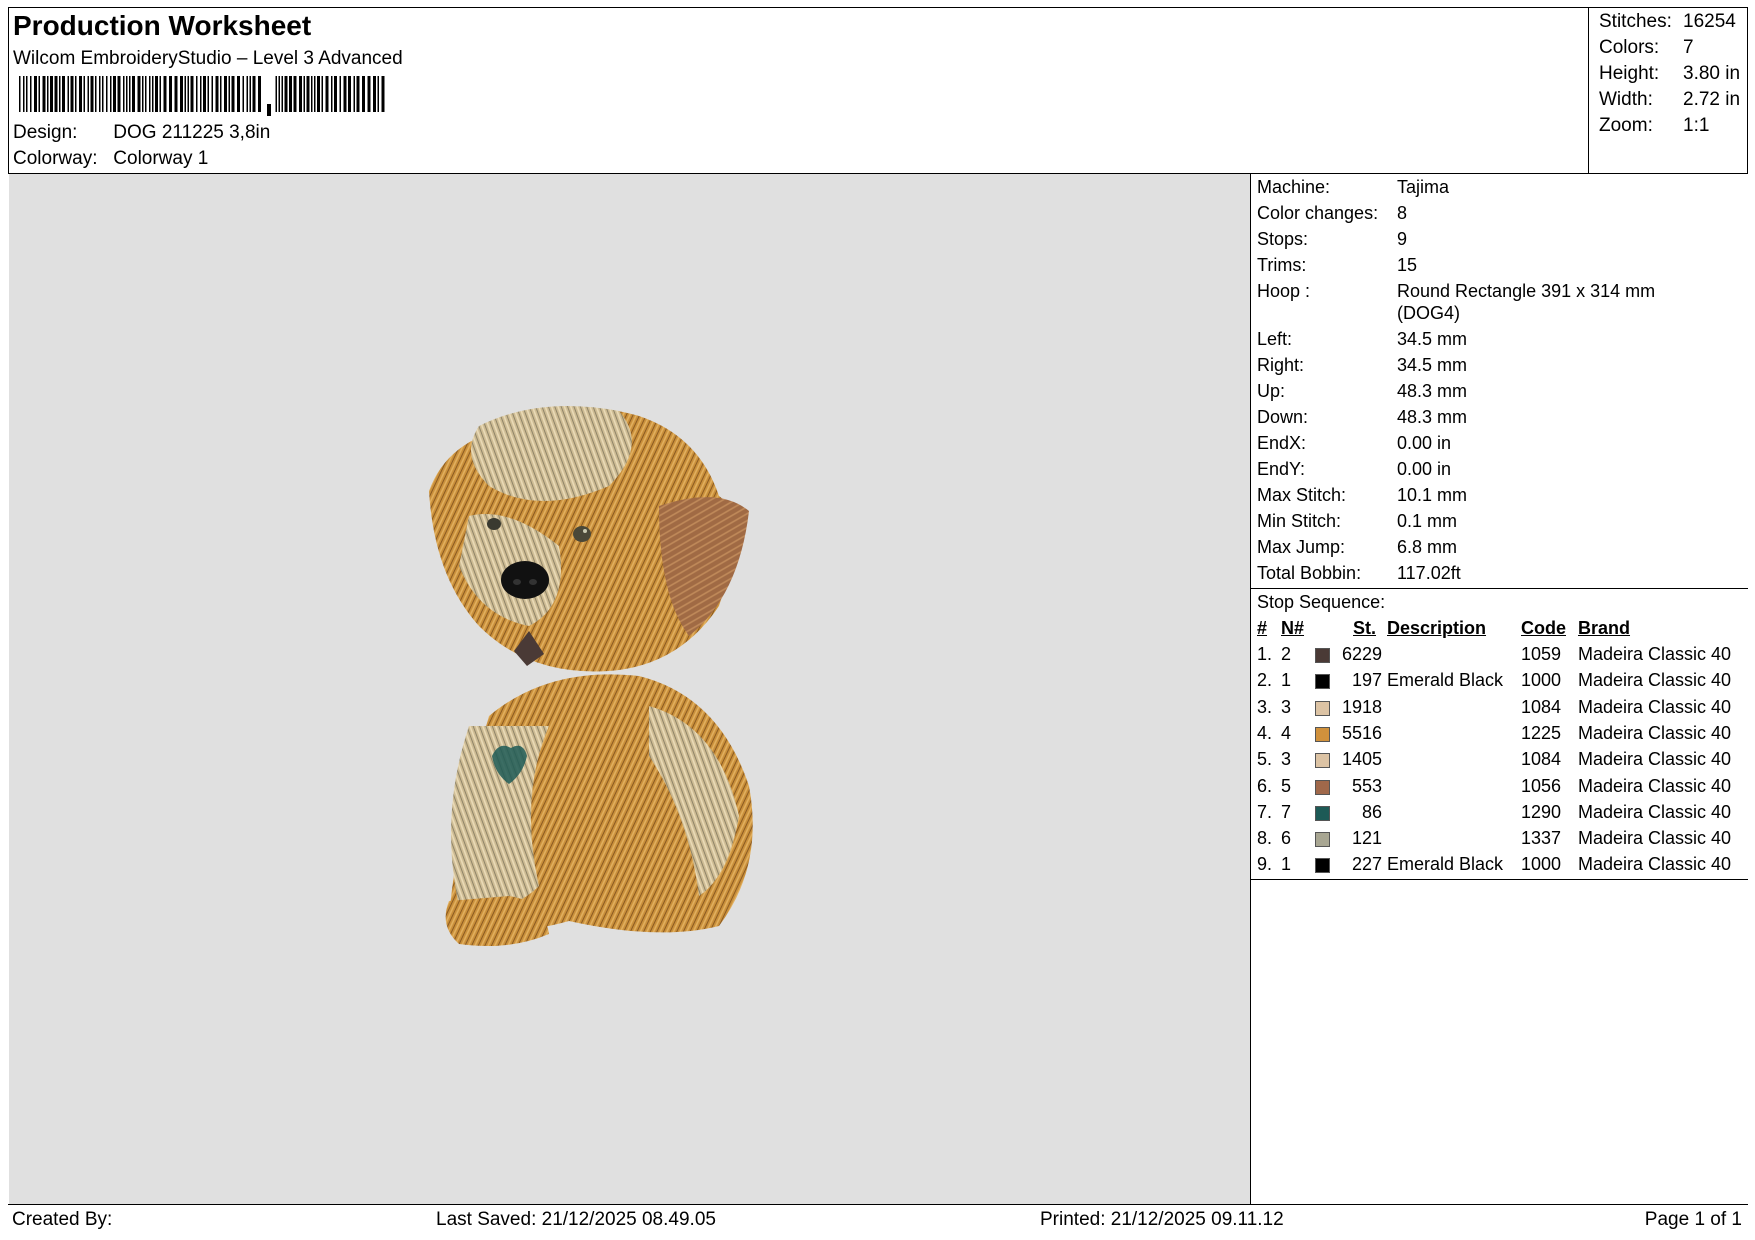  I want to click on machine-value: Tajima, so click(1423, 187).